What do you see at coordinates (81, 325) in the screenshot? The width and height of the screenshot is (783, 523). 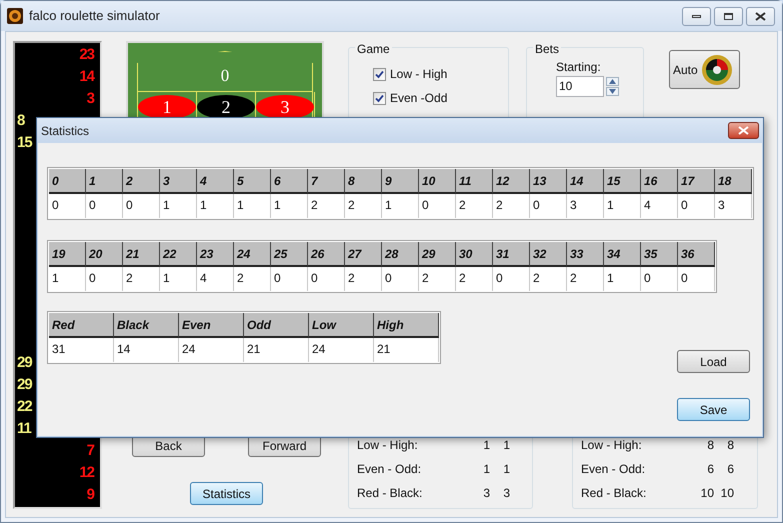 I see `column-header: Red` at bounding box center [81, 325].